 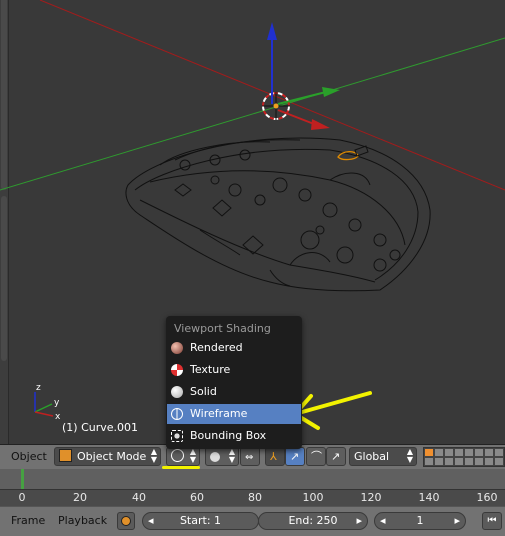 What do you see at coordinates (464, 457) in the screenshot?
I see `layer-buttons` at bounding box center [464, 457].